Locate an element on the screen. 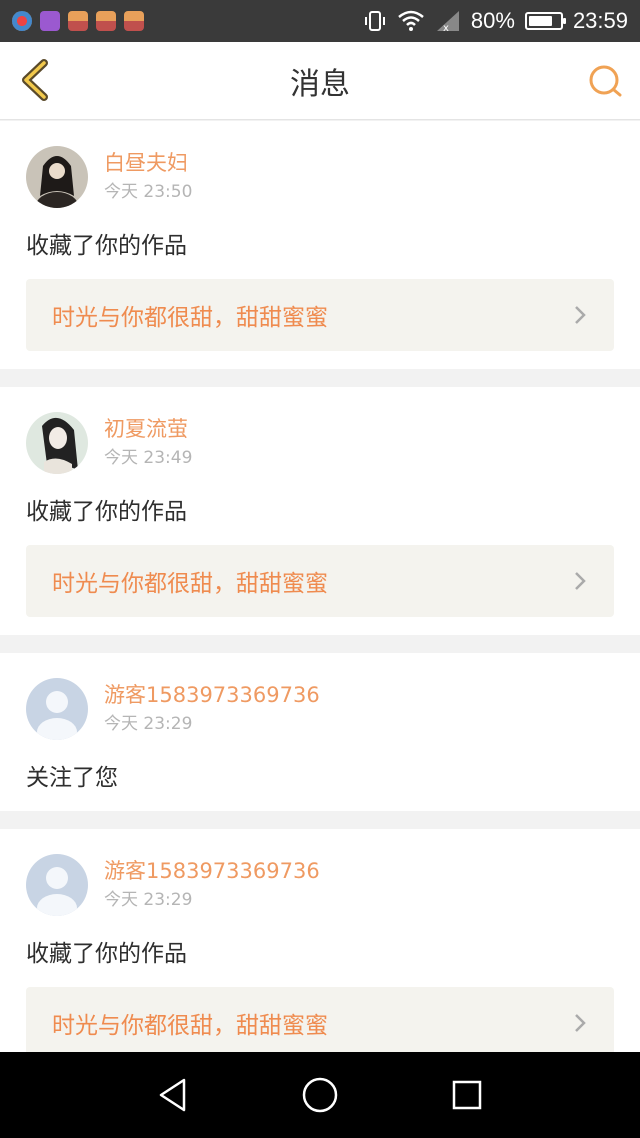  battery-percent: 80% is located at coordinates (492, 20).